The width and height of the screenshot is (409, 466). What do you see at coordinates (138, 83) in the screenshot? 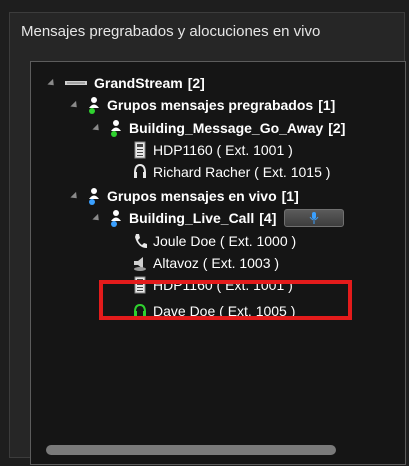
I see `node-label: GrandStream` at bounding box center [138, 83].